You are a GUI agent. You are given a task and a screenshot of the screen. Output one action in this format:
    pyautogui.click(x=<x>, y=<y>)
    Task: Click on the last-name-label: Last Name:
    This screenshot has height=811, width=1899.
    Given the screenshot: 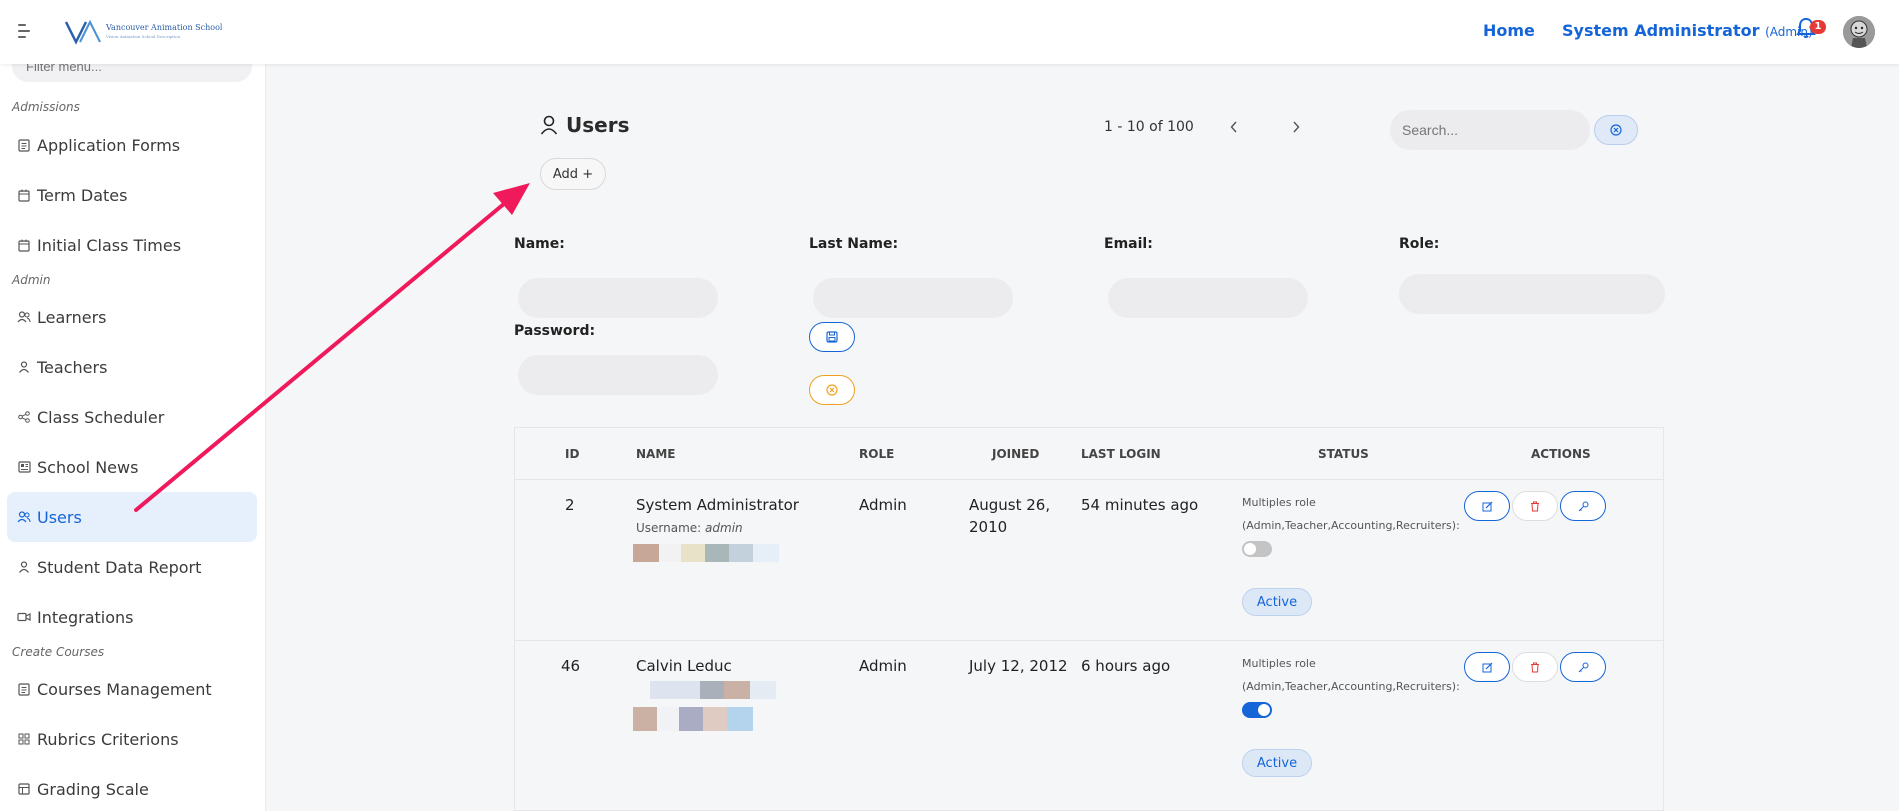 What is the action you would take?
    pyautogui.click(x=854, y=244)
    